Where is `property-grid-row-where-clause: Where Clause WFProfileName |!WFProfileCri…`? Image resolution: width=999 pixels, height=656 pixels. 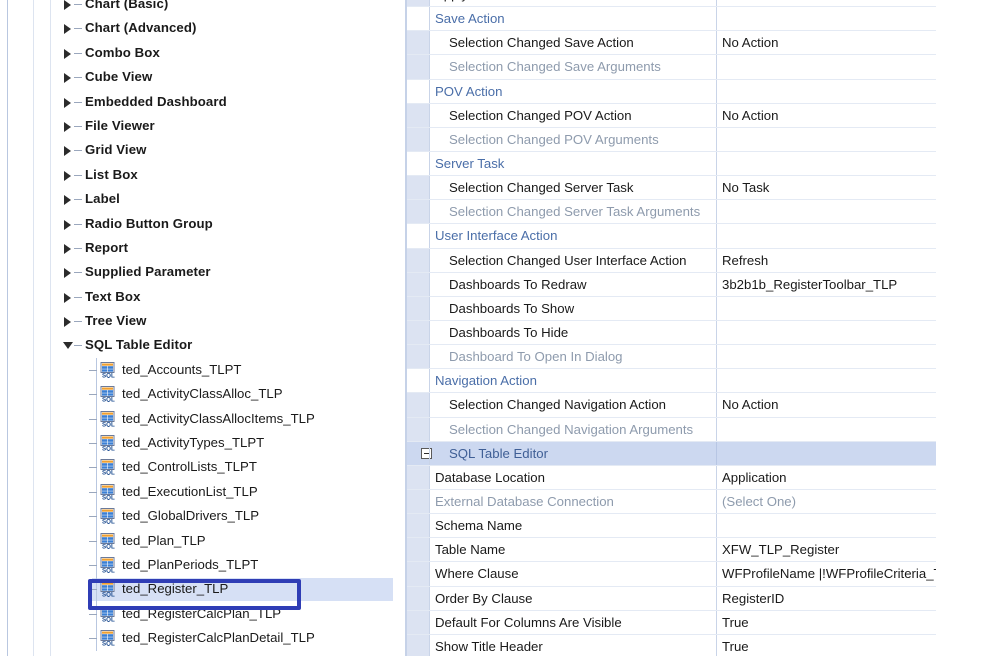
property-grid-row-where-clause: Where Clause WFProfileName |!WFProfileCri… is located at coordinates (703, 574).